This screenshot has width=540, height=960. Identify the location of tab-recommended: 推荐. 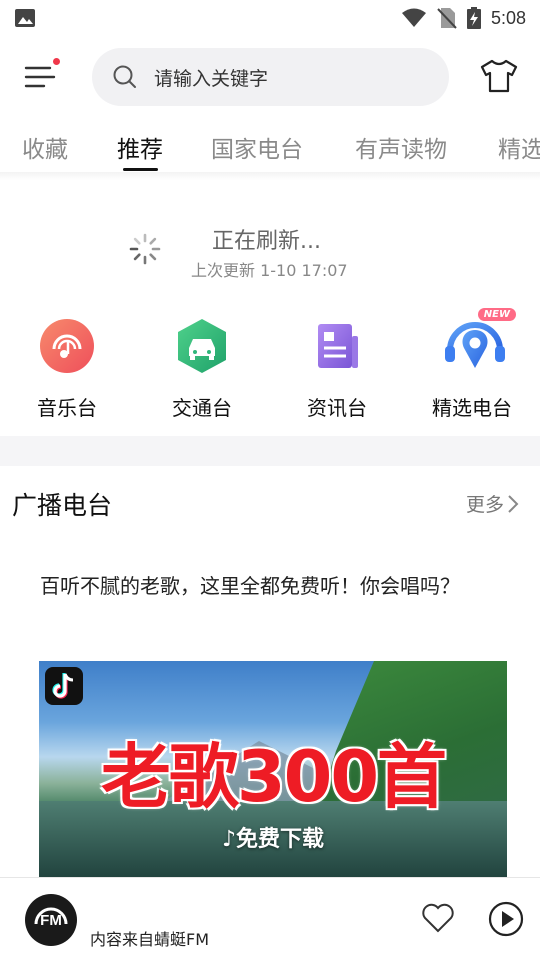
(140, 147).